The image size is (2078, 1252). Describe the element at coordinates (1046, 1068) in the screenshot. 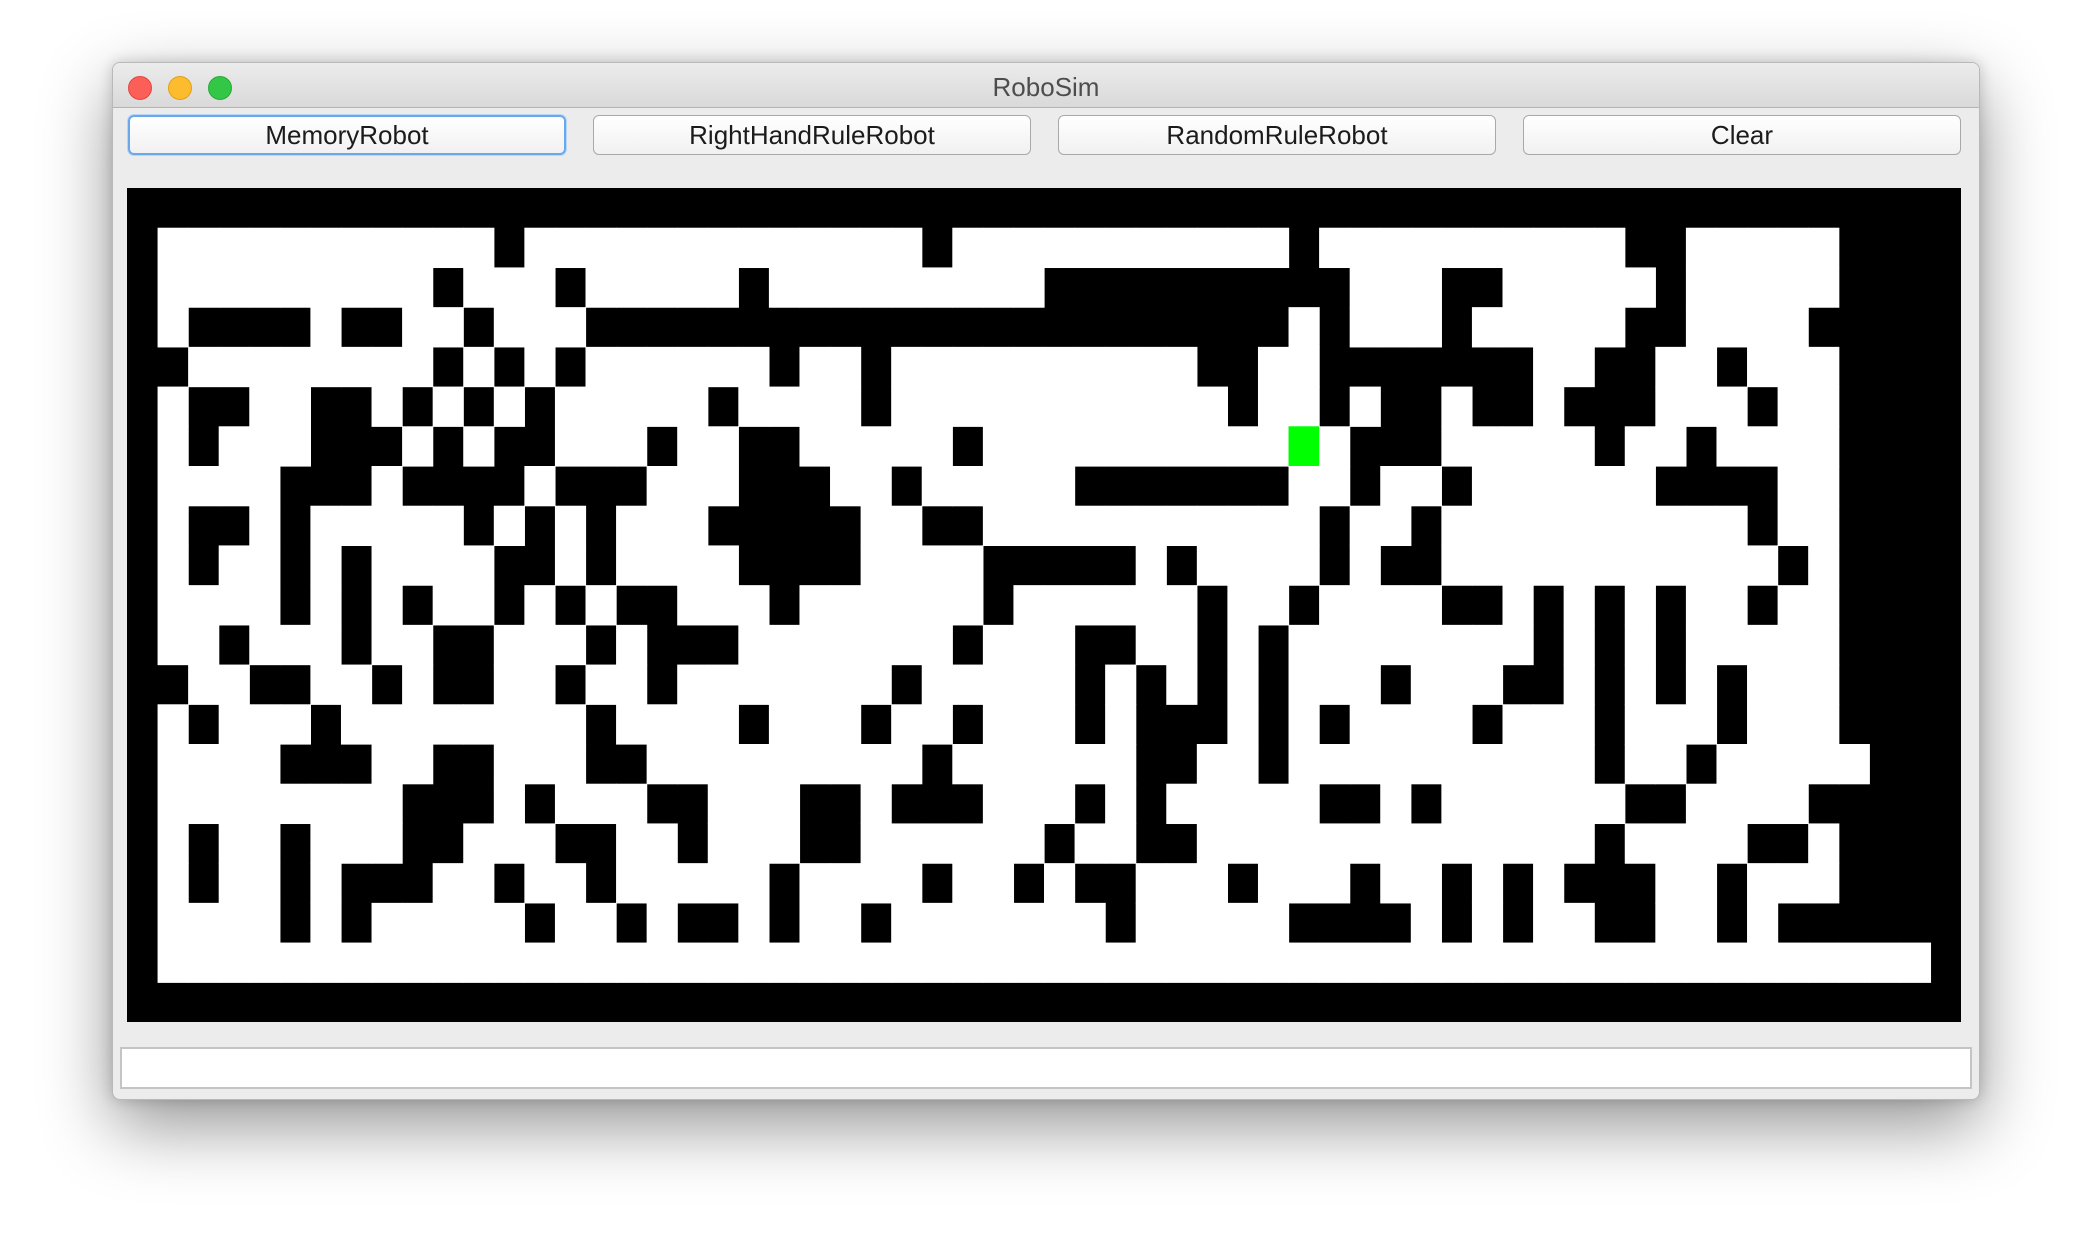

I see `status-text-field` at that location.